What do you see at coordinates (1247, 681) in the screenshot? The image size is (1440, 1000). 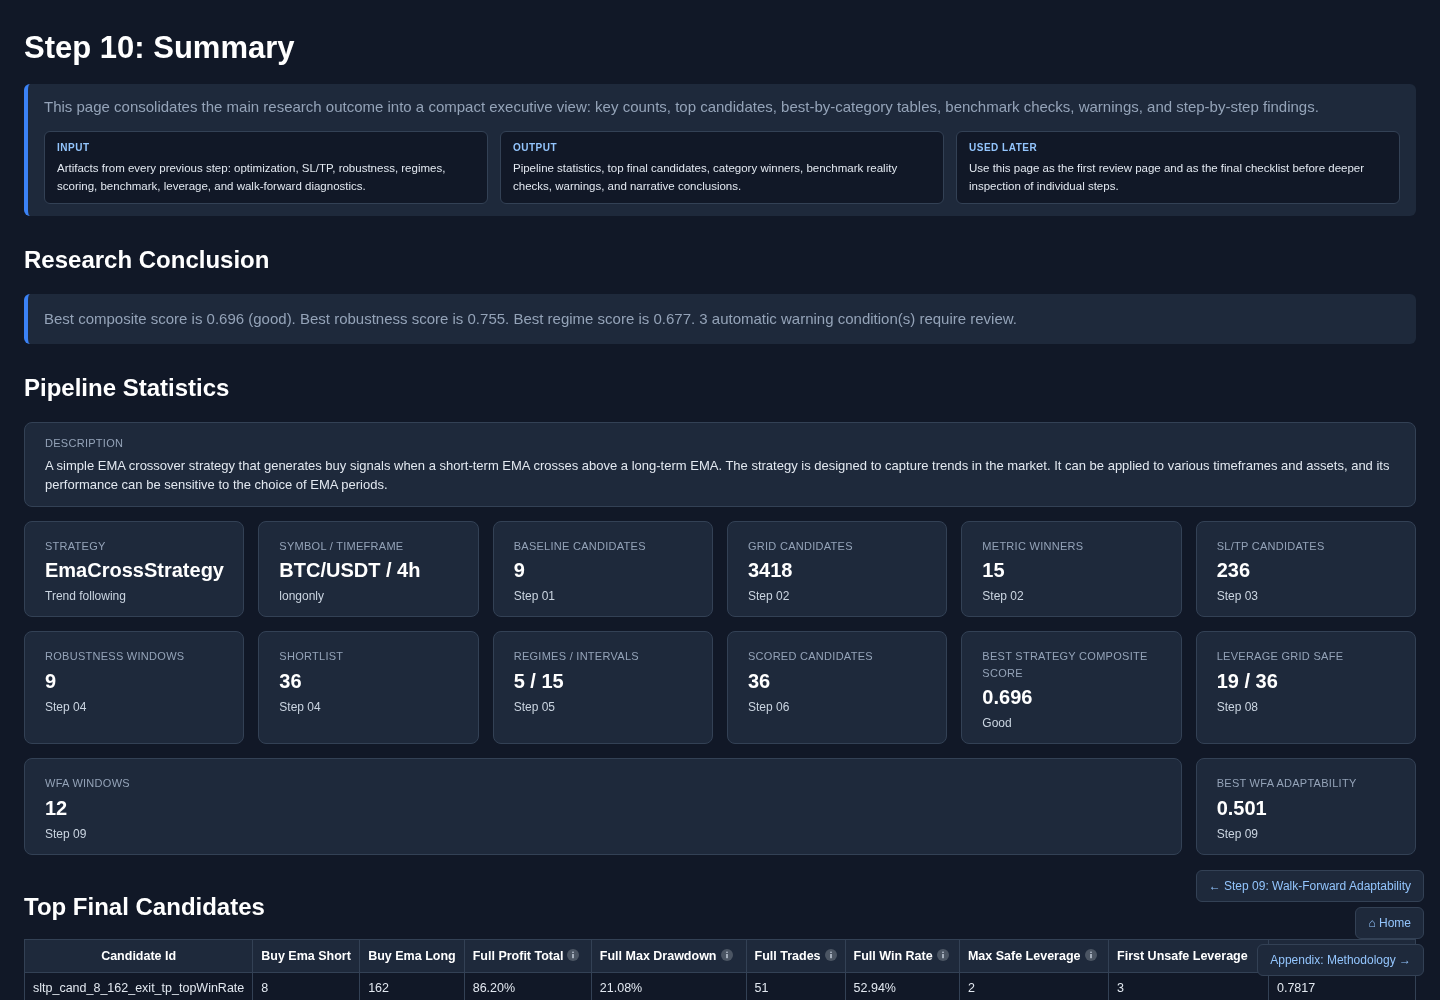 I see `stat-value: 19 / 36` at bounding box center [1247, 681].